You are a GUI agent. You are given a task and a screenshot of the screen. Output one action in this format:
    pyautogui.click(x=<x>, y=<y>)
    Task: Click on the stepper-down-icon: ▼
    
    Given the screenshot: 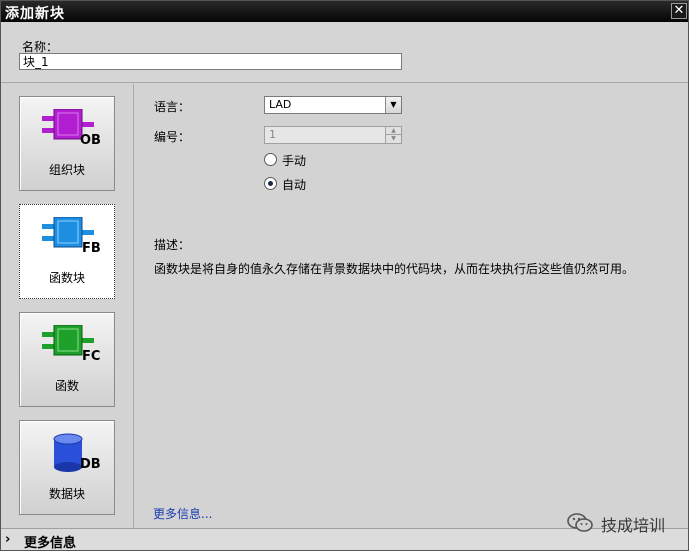 What is the action you would take?
    pyautogui.click(x=393, y=139)
    